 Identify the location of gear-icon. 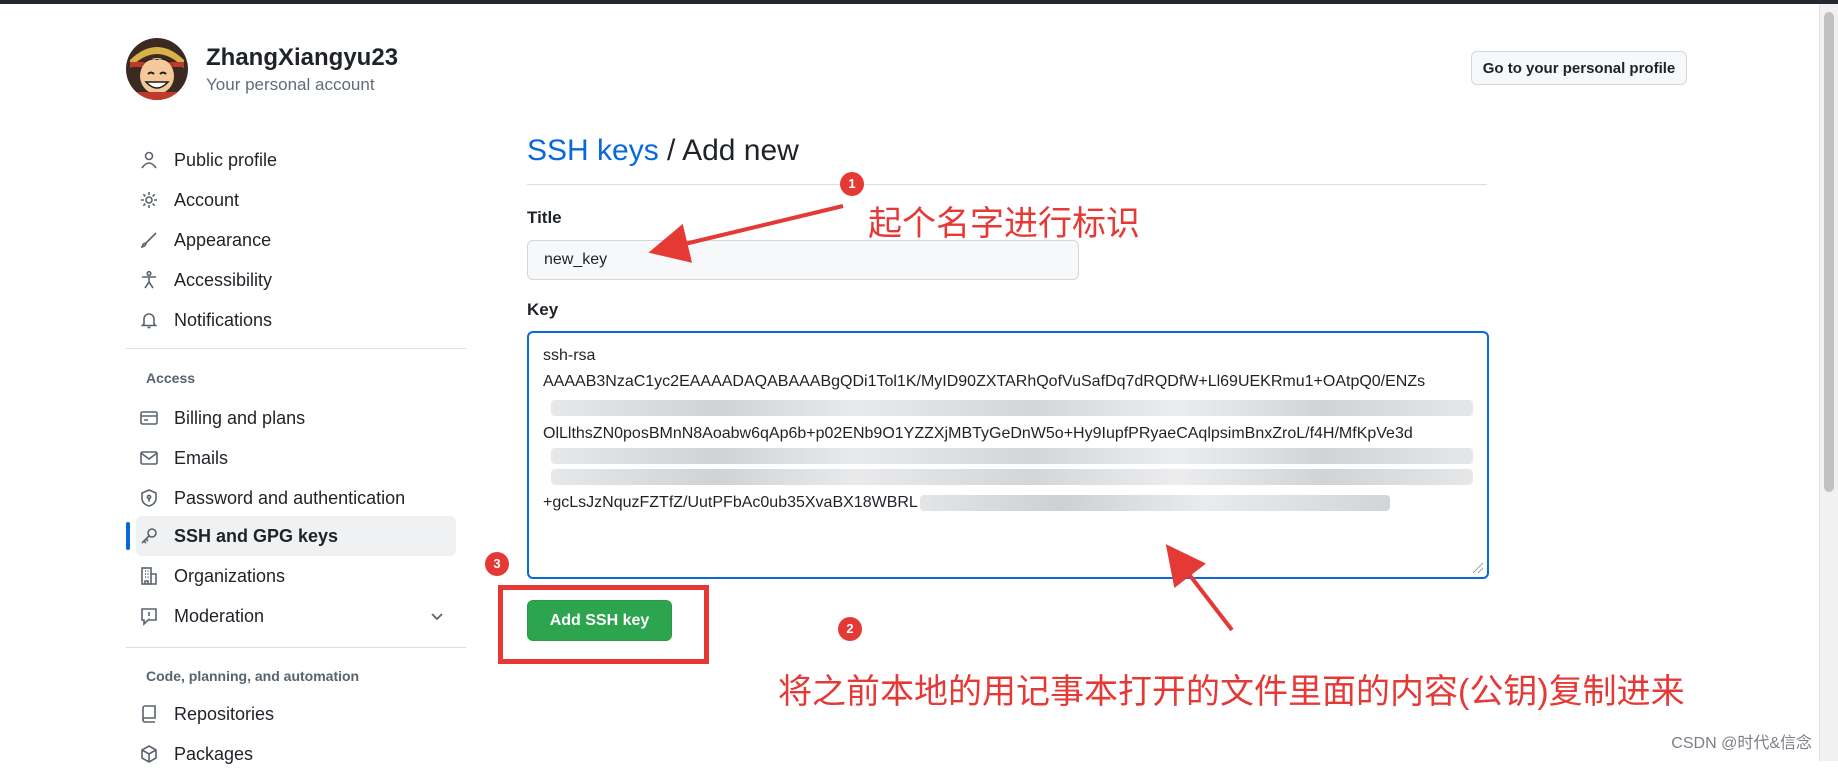
(149, 200).